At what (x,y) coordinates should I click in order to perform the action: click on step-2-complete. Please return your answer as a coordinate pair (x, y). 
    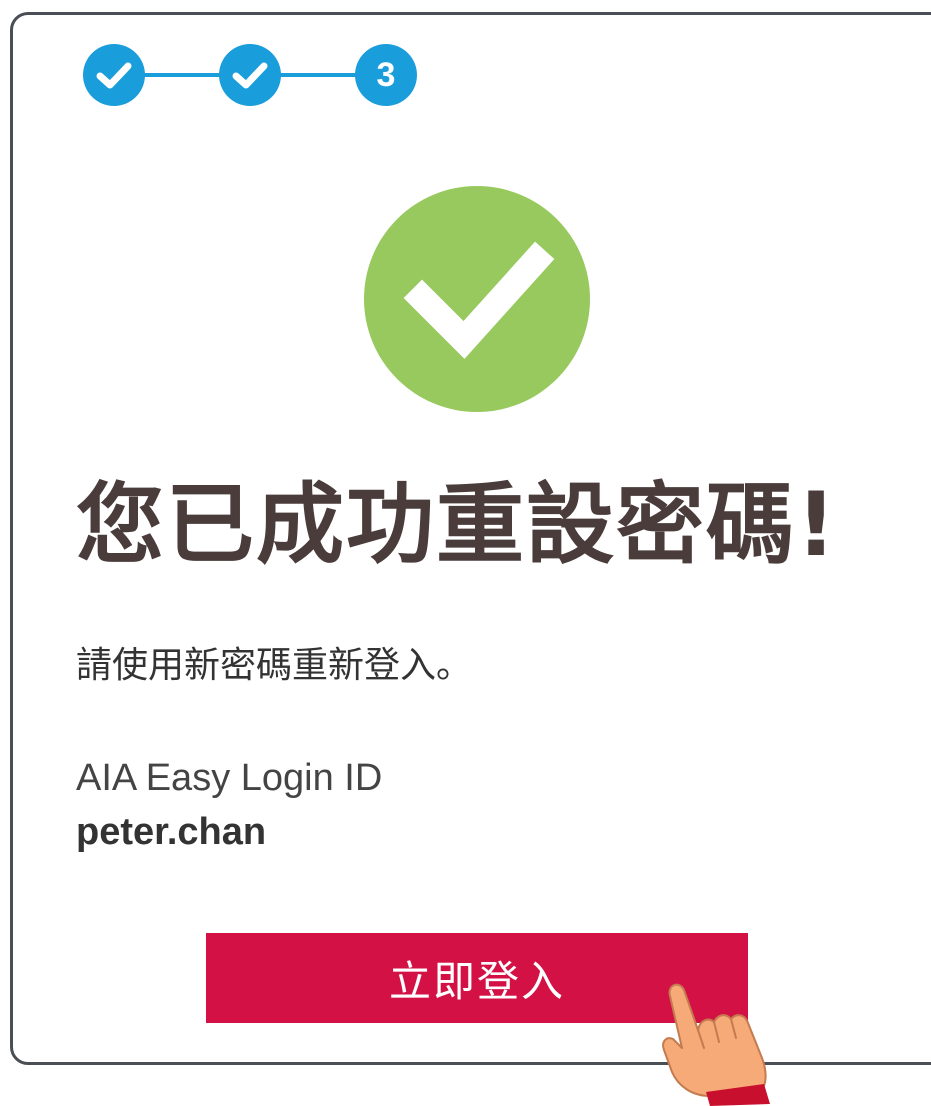
    Looking at the image, I should click on (250, 75).